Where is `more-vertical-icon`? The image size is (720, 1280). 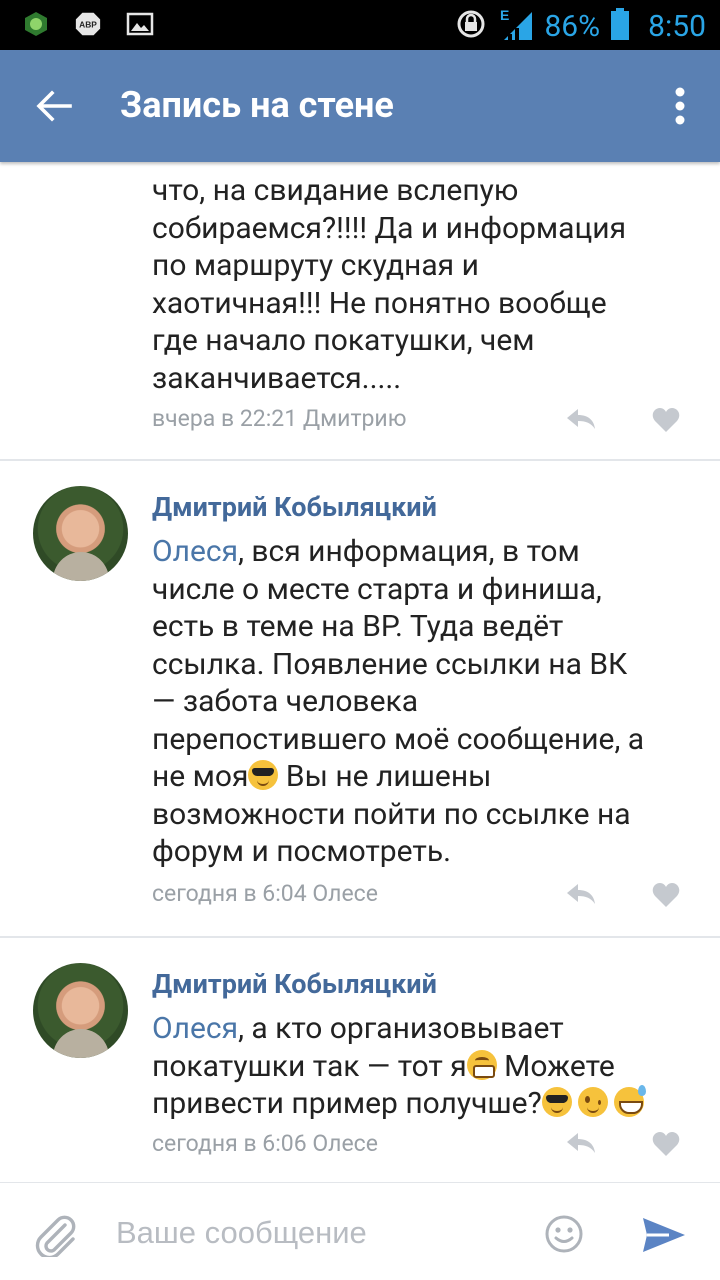 more-vertical-icon is located at coordinates (680, 106).